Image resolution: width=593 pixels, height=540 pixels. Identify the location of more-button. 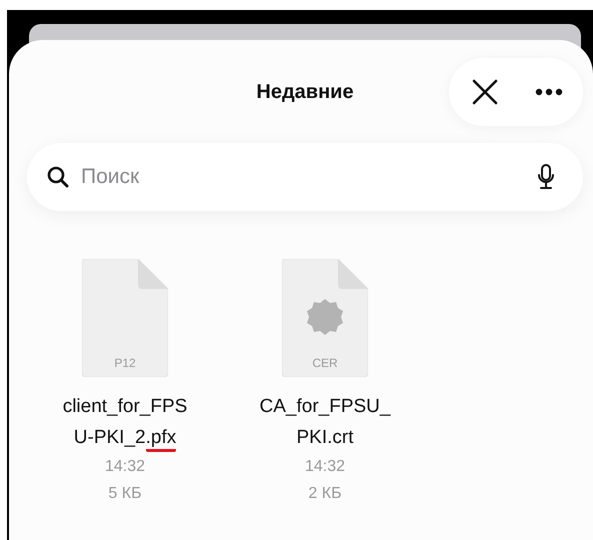
(549, 92).